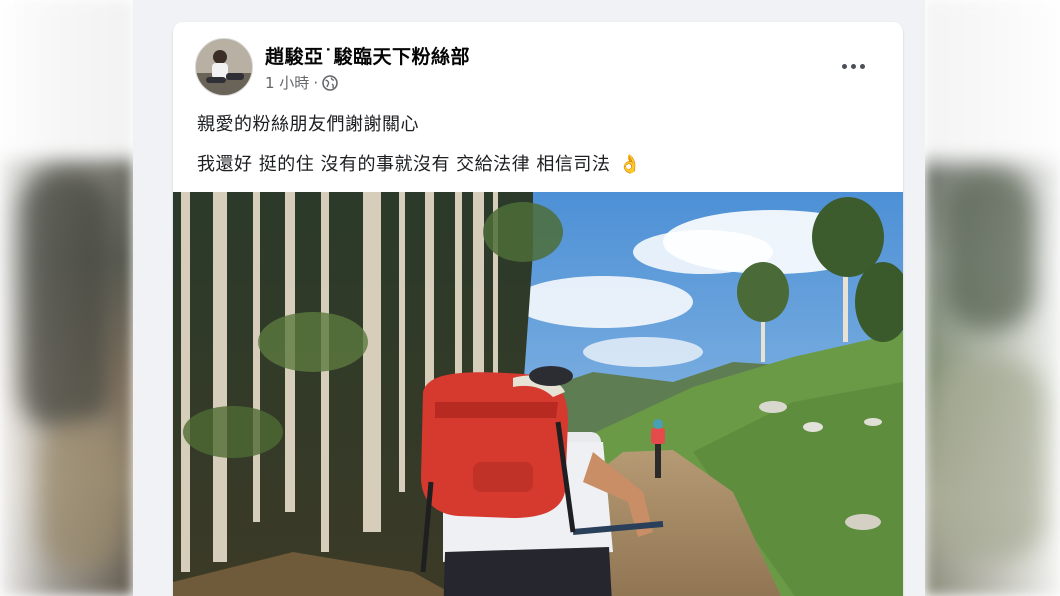  Describe the element at coordinates (992, 298) in the screenshot. I see `blurred-background-right` at that location.